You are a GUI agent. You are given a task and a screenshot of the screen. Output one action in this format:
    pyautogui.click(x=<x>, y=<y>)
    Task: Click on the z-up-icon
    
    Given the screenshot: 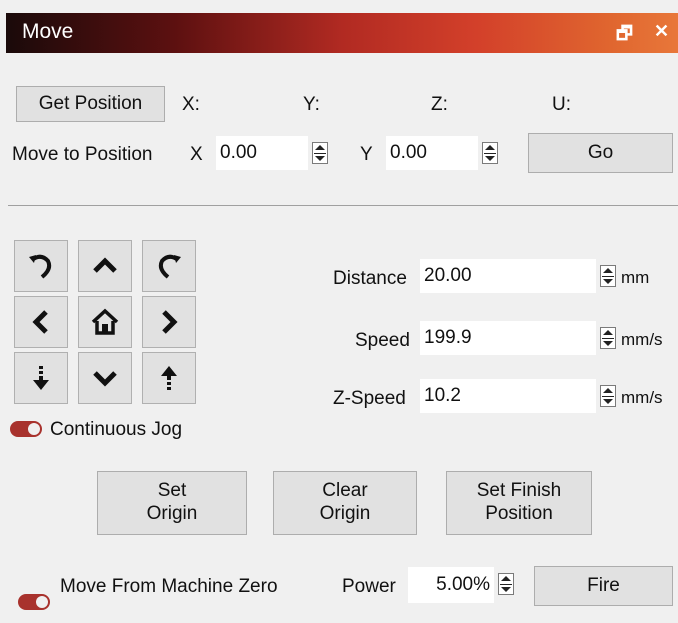 What is the action you would take?
    pyautogui.click(x=169, y=378)
    